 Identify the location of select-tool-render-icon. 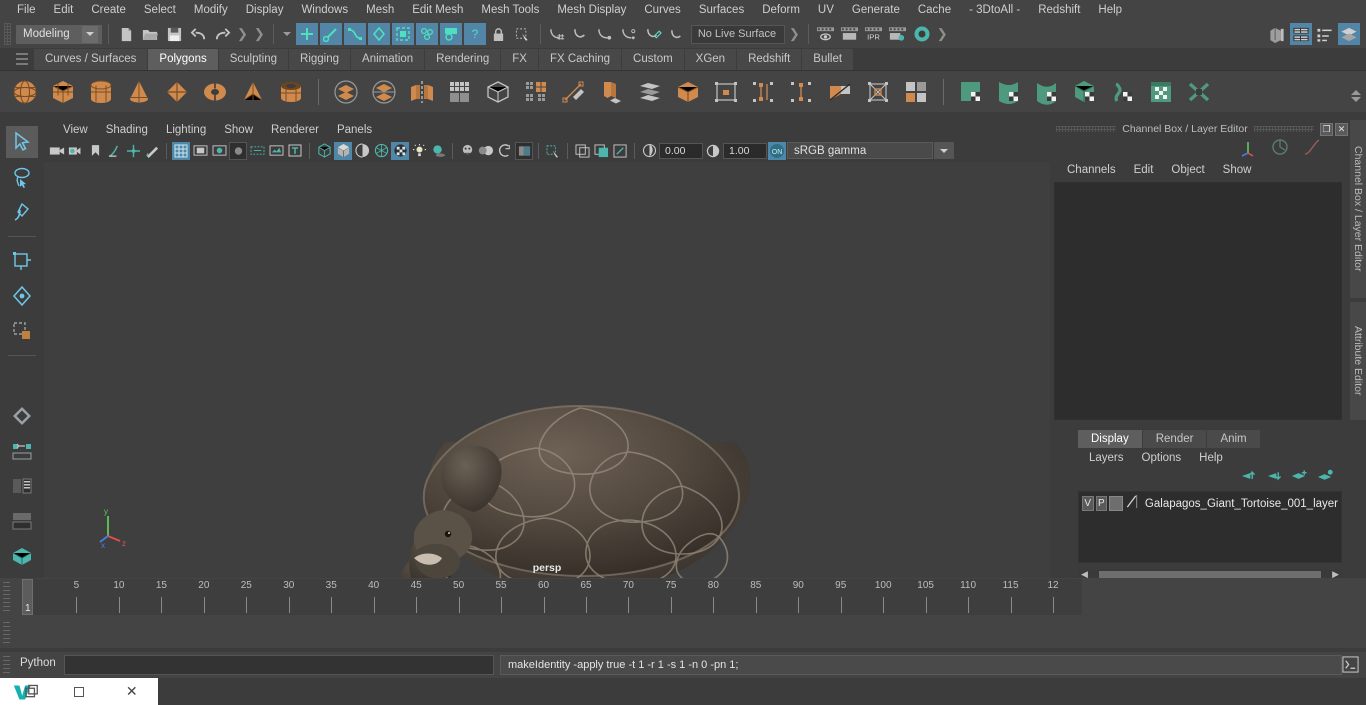
(450, 34).